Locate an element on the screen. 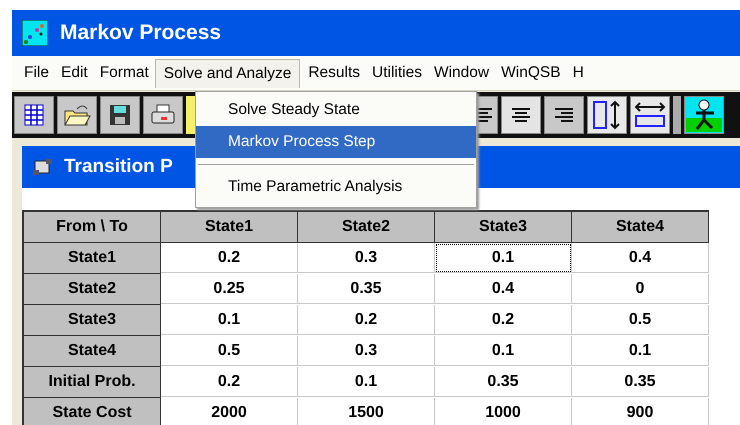  row-header: State Cost is located at coordinates (92, 411).